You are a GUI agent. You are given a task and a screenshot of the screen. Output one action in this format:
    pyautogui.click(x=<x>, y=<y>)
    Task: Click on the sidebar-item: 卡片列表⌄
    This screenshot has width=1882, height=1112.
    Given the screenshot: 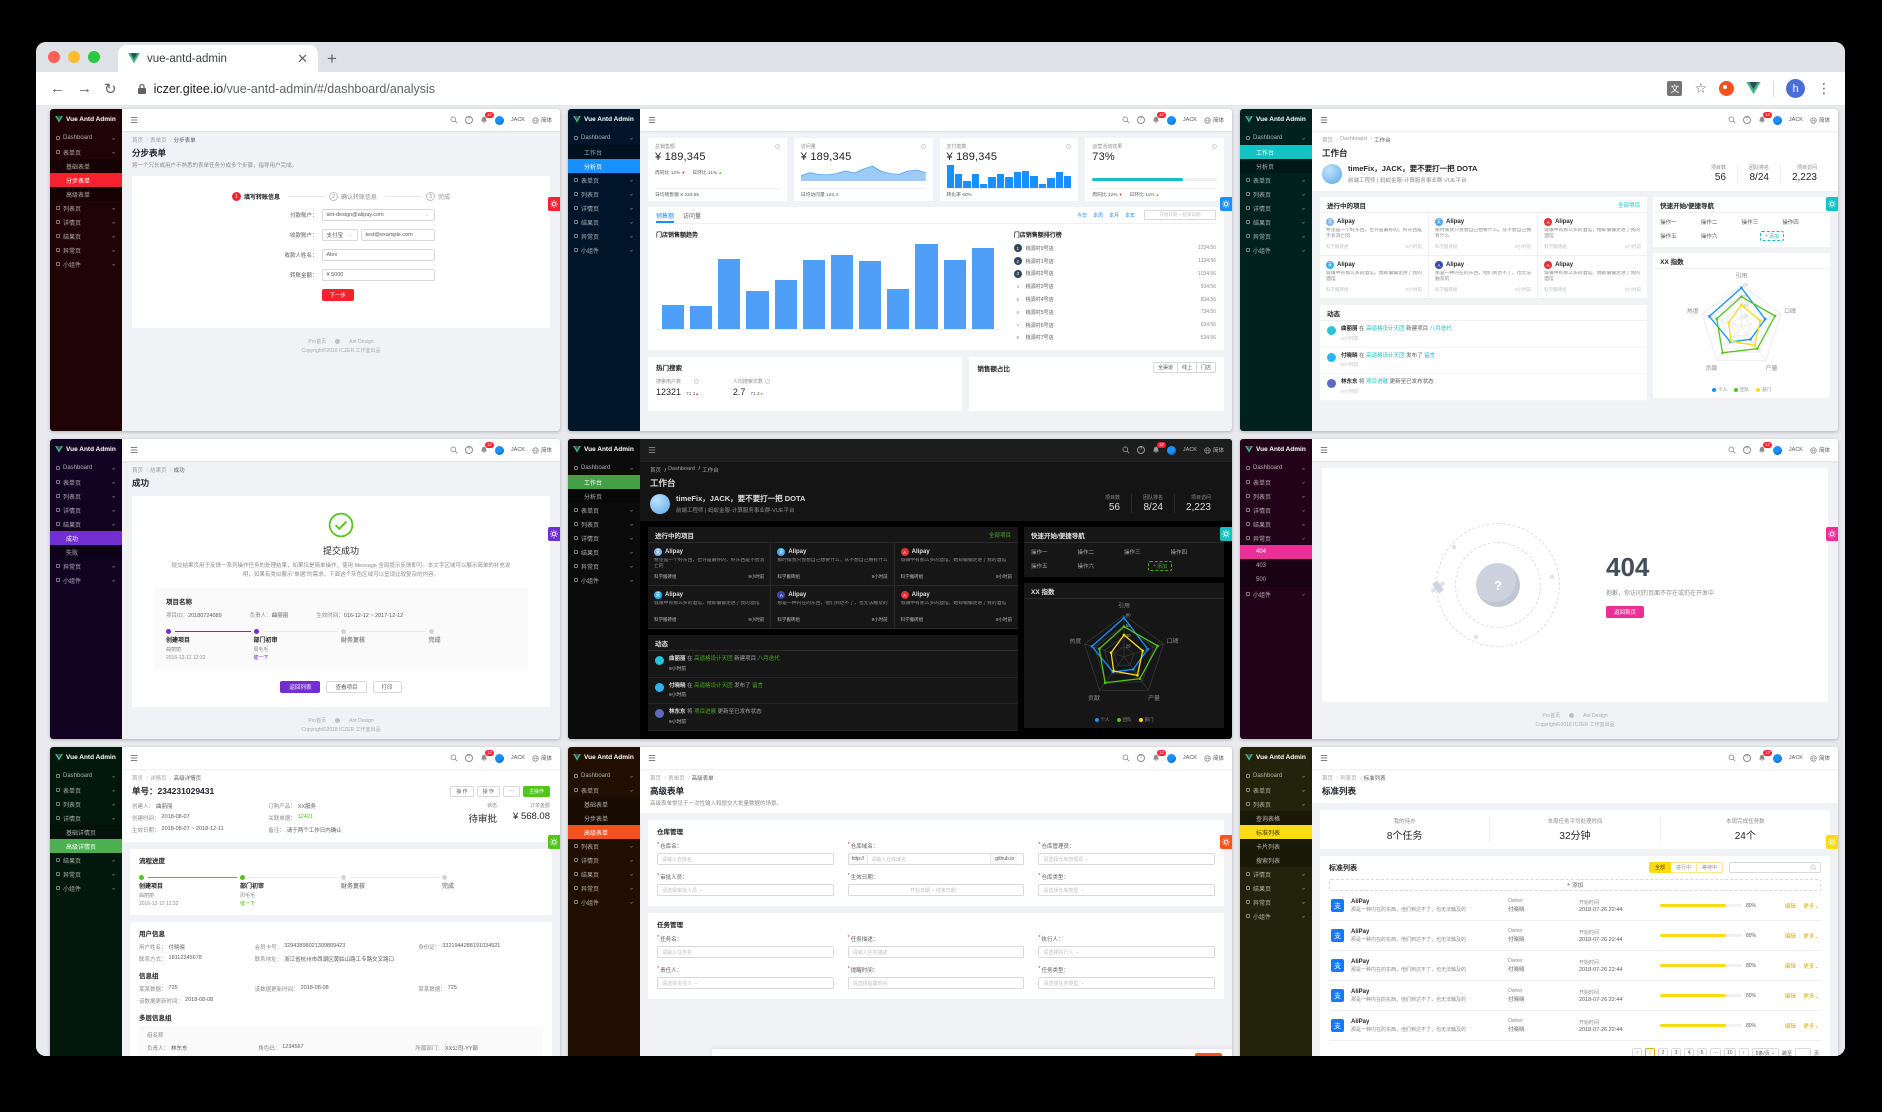 What is the action you would take?
    pyautogui.click(x=1276, y=846)
    